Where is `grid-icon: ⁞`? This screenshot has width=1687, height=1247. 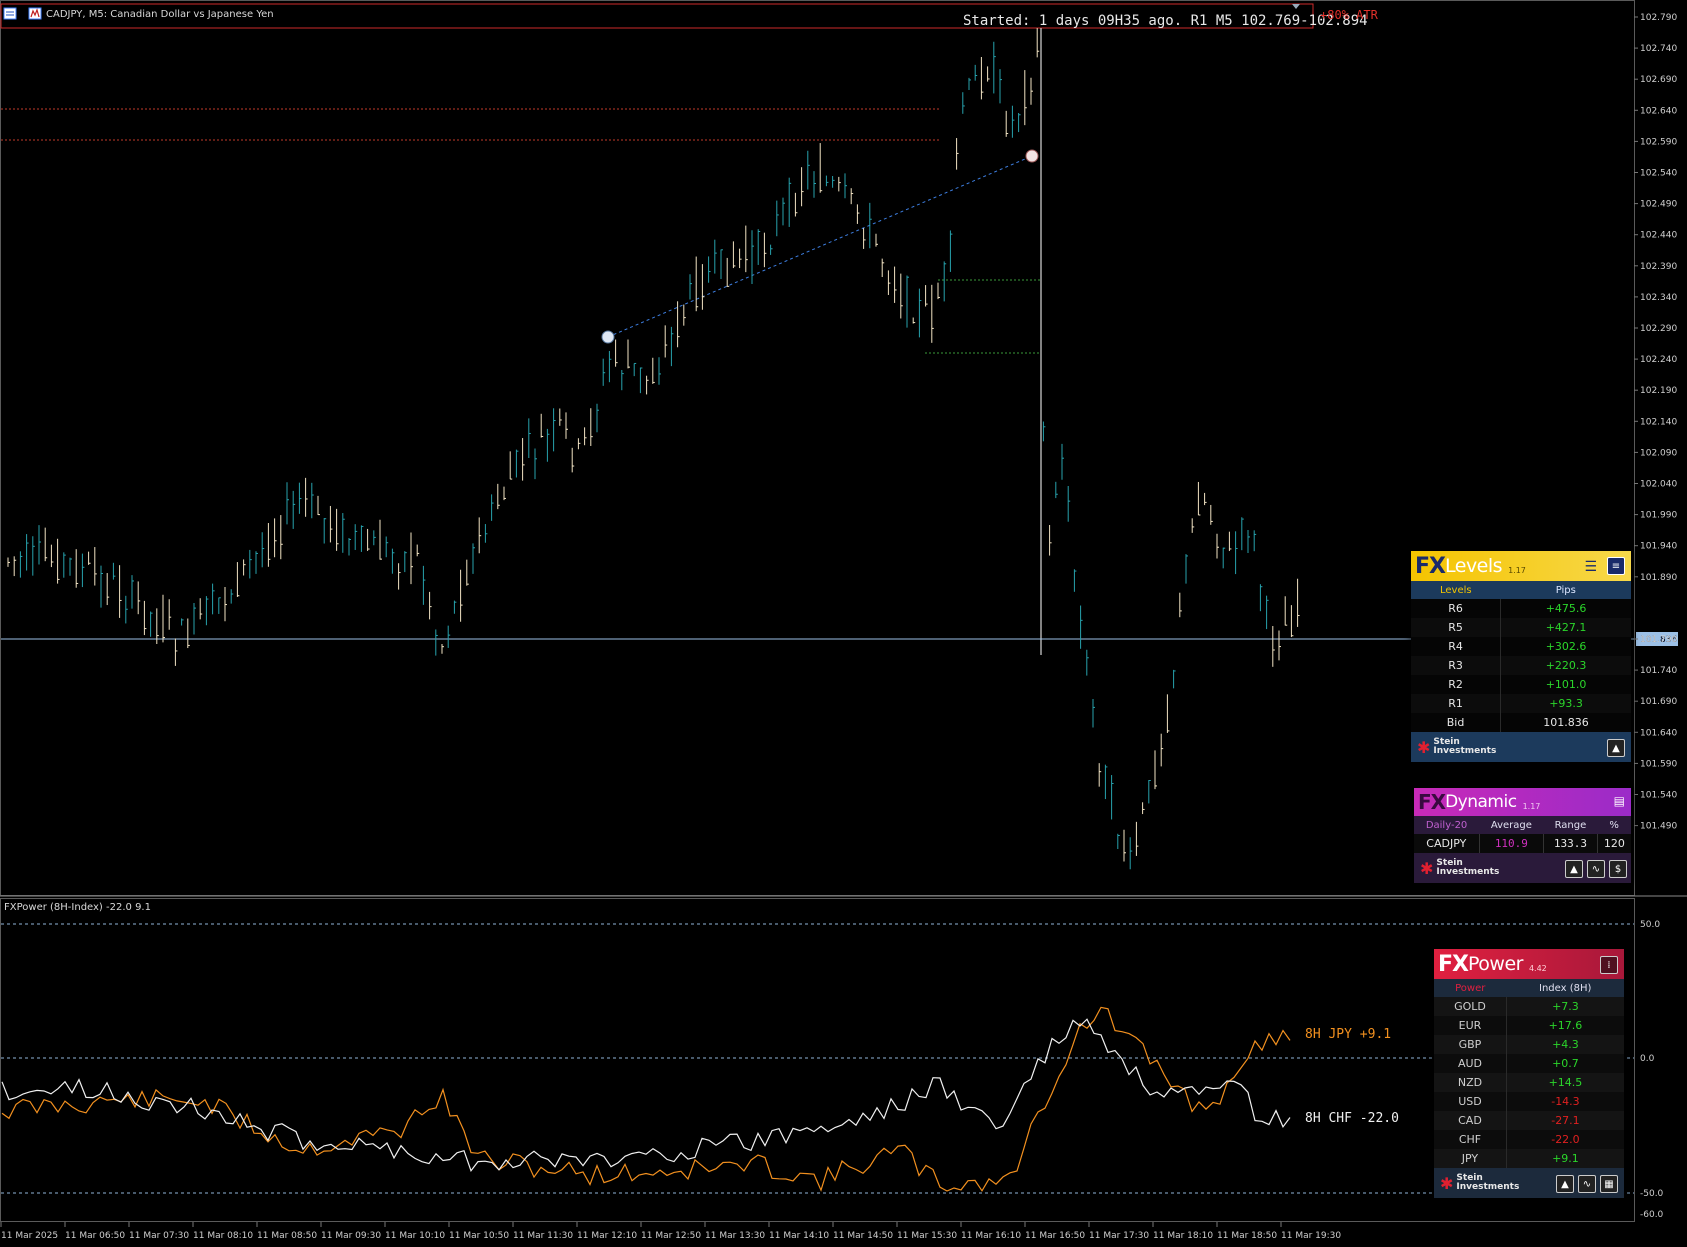
grid-icon: ⁞ is located at coordinates (1609, 965).